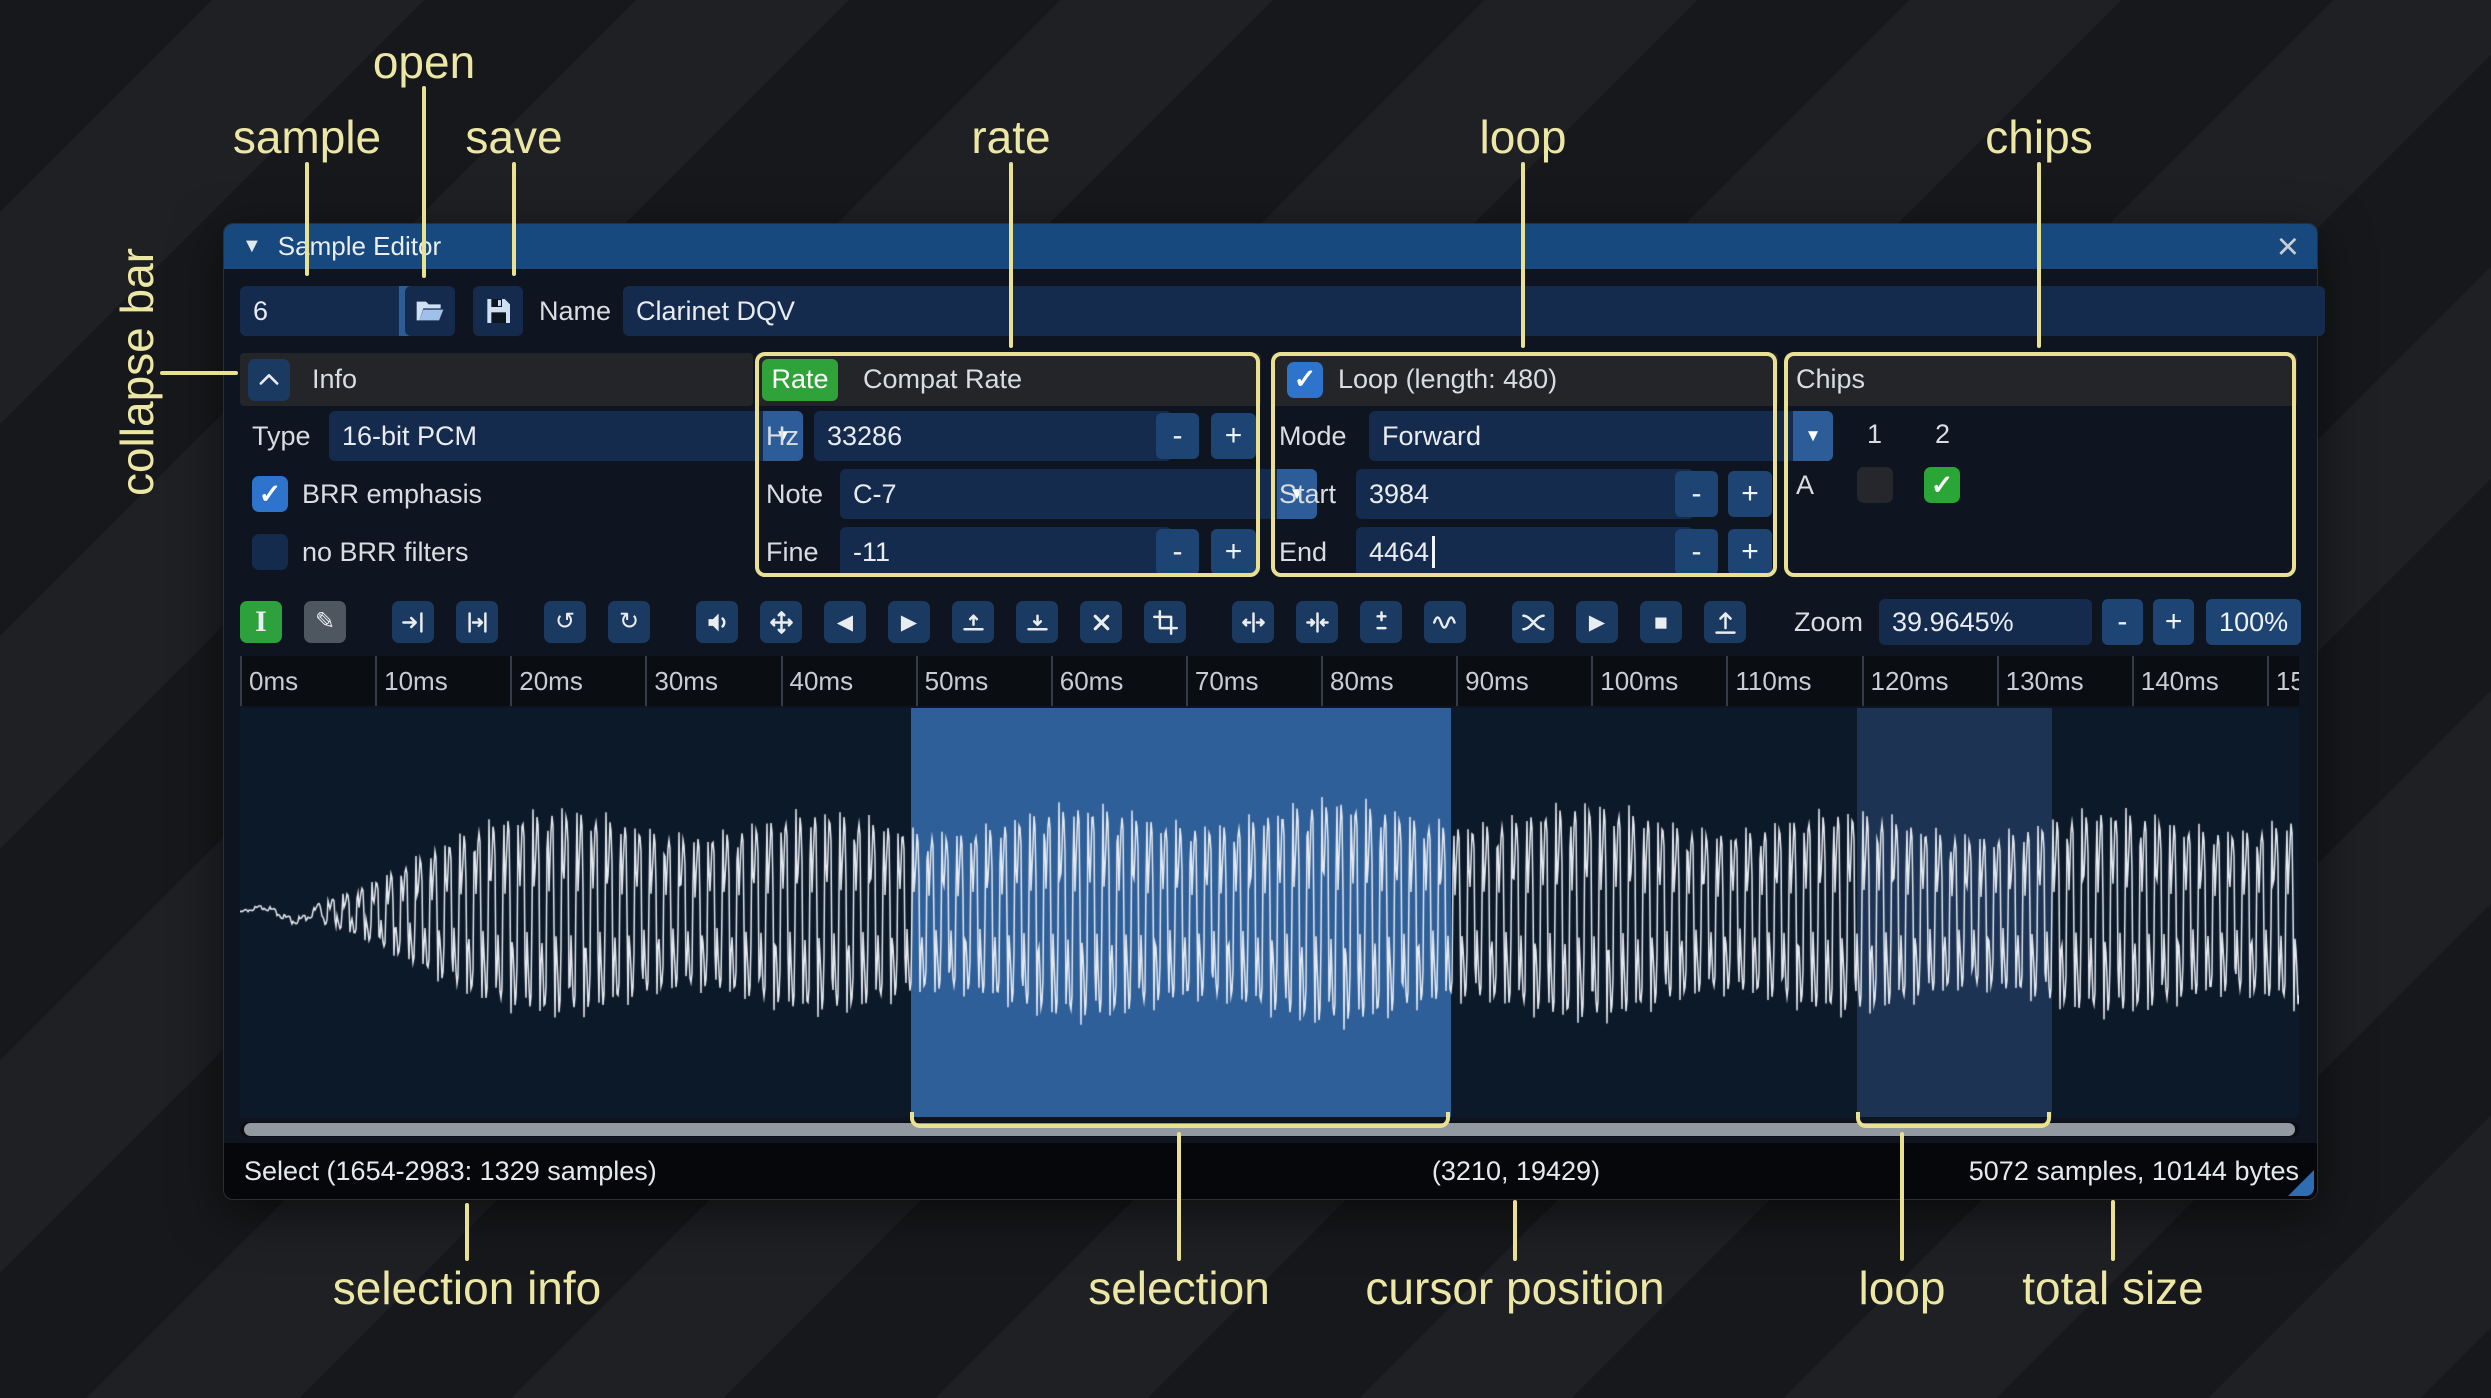 The width and height of the screenshot is (2491, 1398). I want to click on timeline-tick: 140ms, so click(2175, 681).